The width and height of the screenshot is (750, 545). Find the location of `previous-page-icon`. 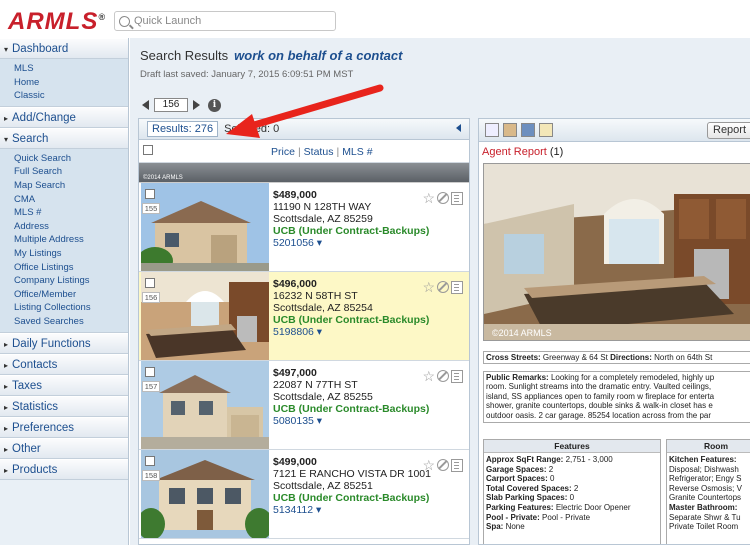

previous-page-icon is located at coordinates (145, 105).